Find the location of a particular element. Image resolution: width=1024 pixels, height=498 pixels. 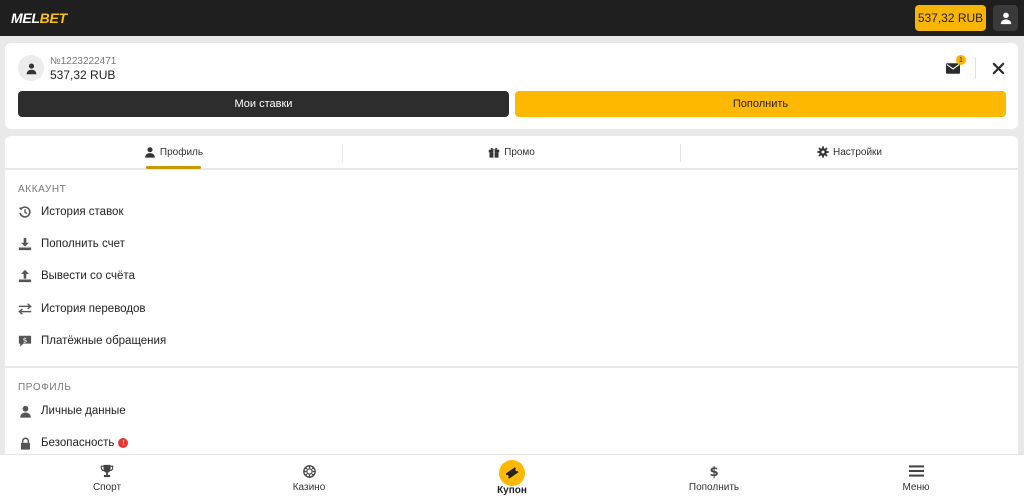

menu-item-label: Вывести со счёта is located at coordinates (88, 276).